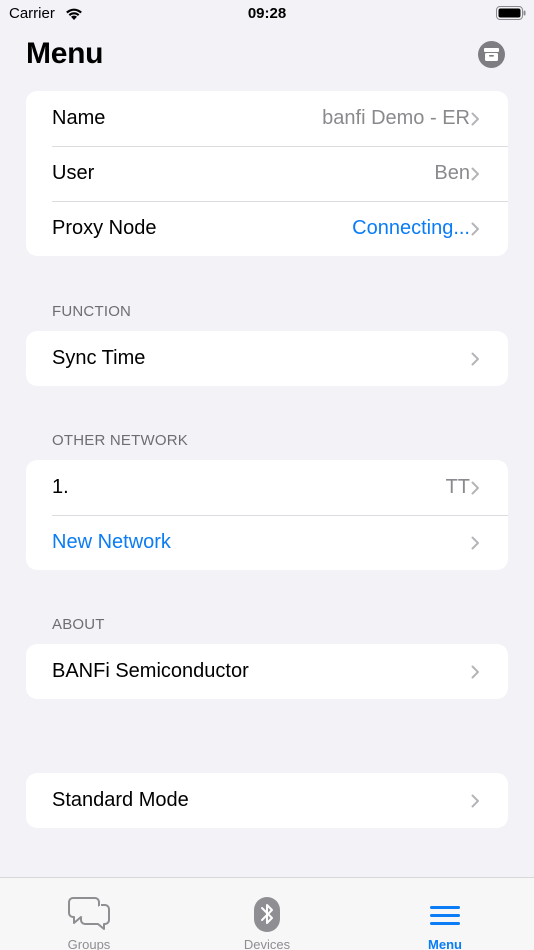  I want to click on bluetooth-icon, so click(267, 914).